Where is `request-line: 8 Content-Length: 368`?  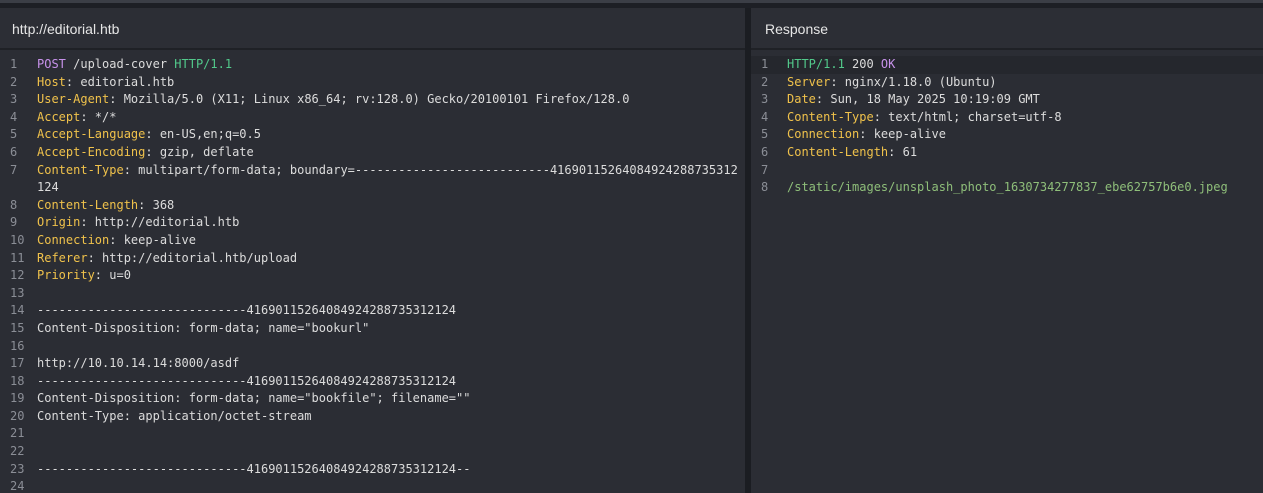
request-line: 8 Content-Length: 368 is located at coordinates (372, 206).